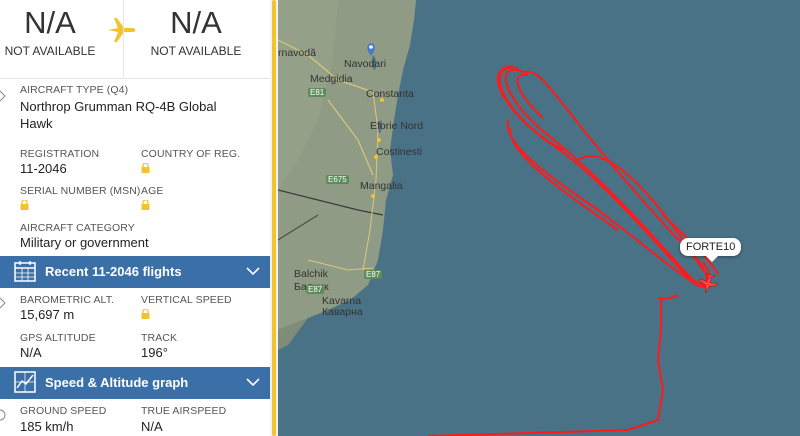 Image resolution: width=800 pixels, height=436 pixels. Describe the element at coordinates (381, 186) in the screenshot. I see `place-label: Mangalia` at that location.